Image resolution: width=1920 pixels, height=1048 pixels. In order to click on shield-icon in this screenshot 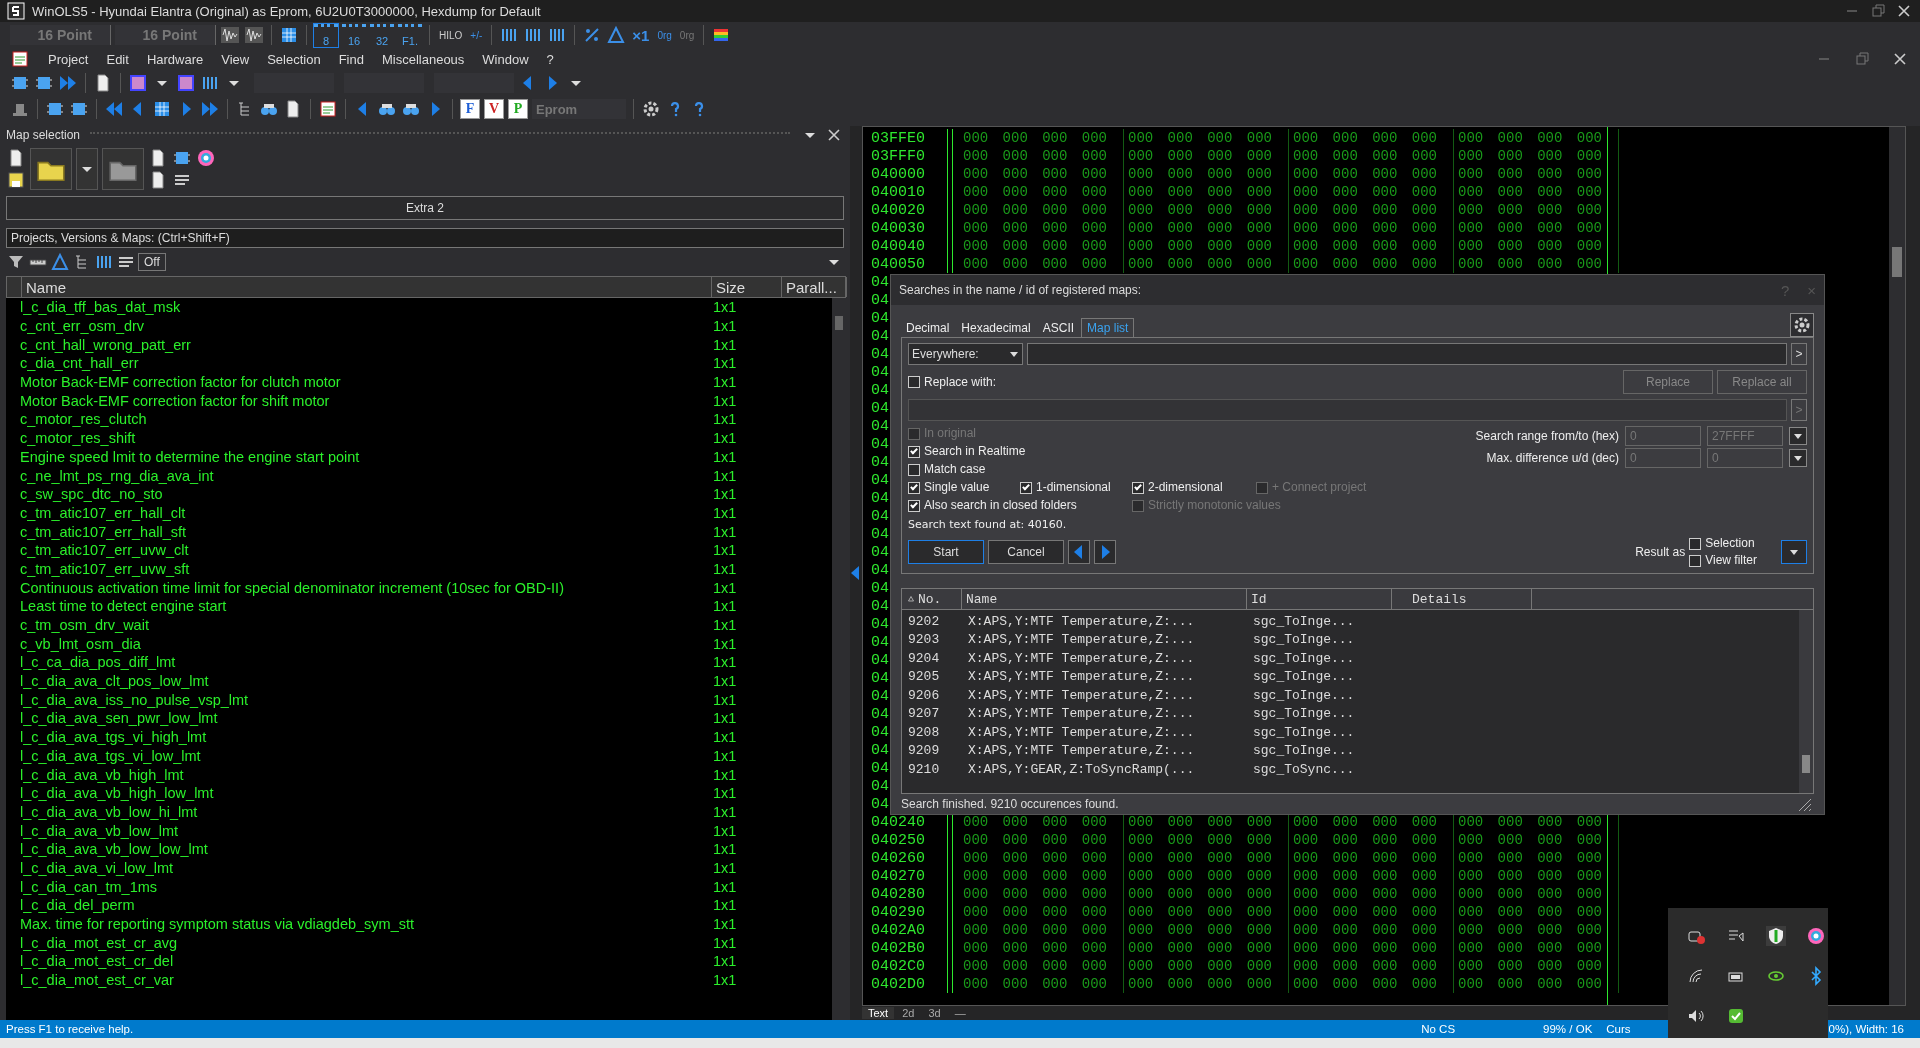, I will do `click(1776, 936)`.